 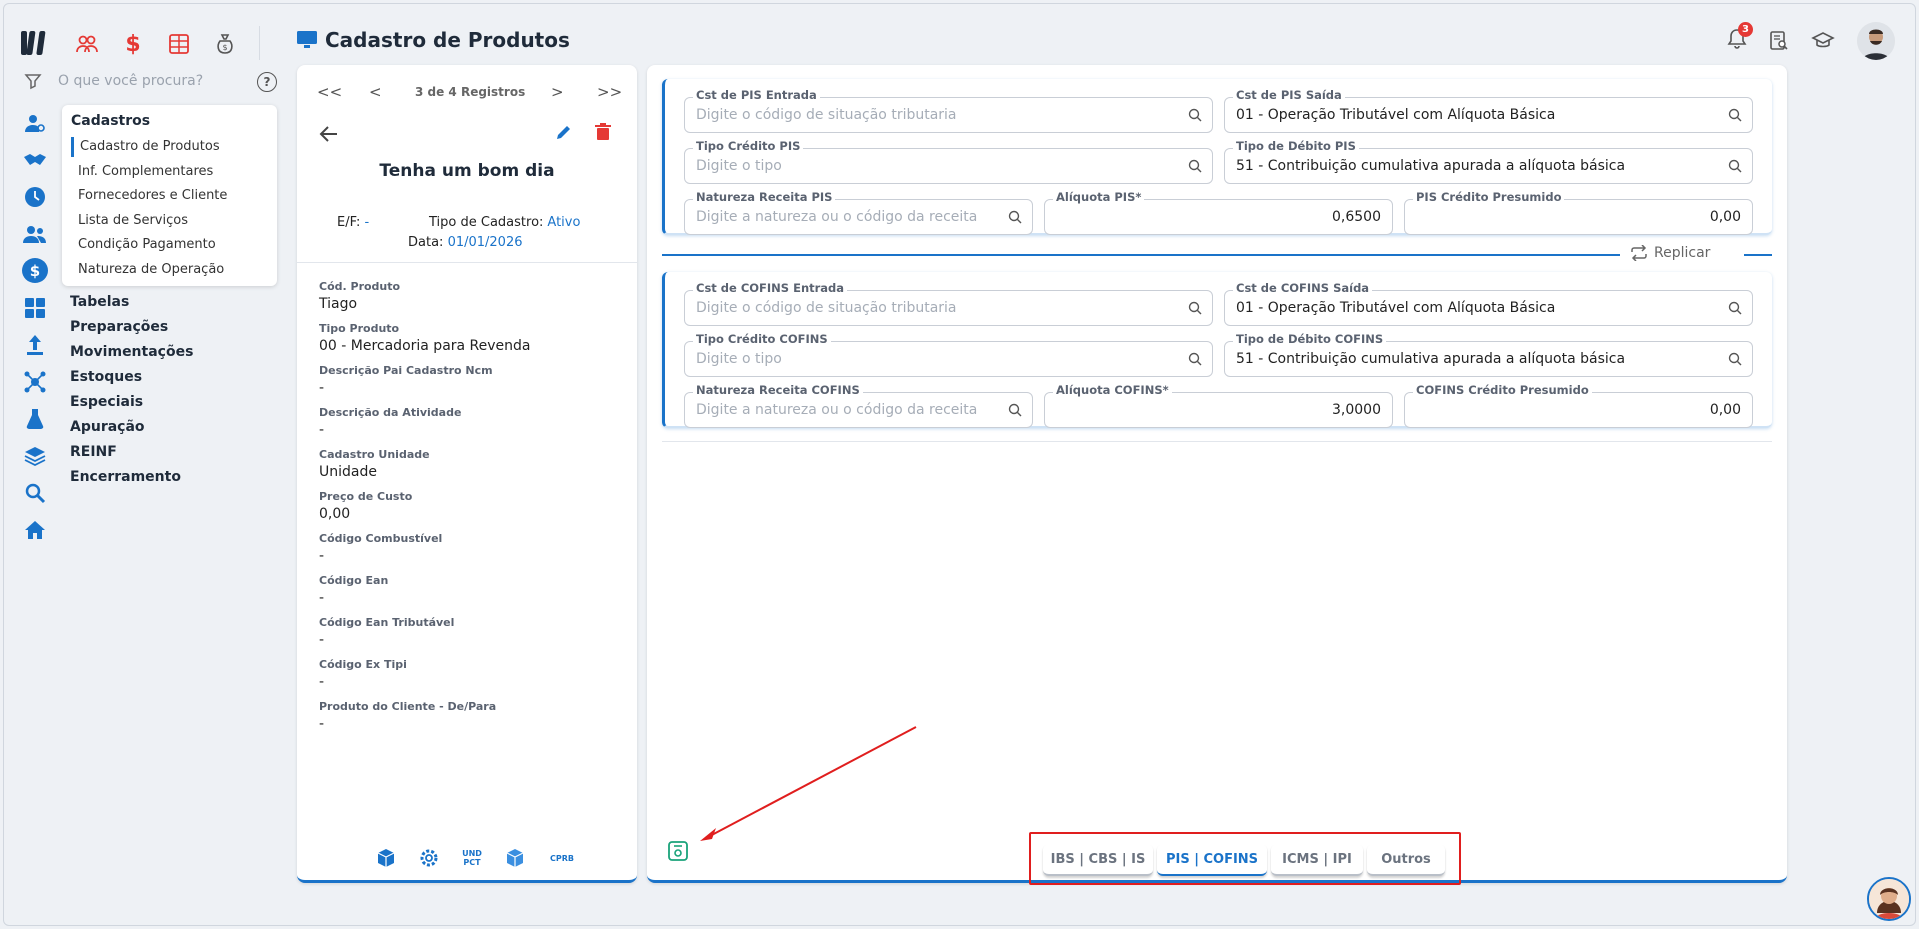 What do you see at coordinates (1823, 41) in the screenshot?
I see `graduation-cap-icon` at bounding box center [1823, 41].